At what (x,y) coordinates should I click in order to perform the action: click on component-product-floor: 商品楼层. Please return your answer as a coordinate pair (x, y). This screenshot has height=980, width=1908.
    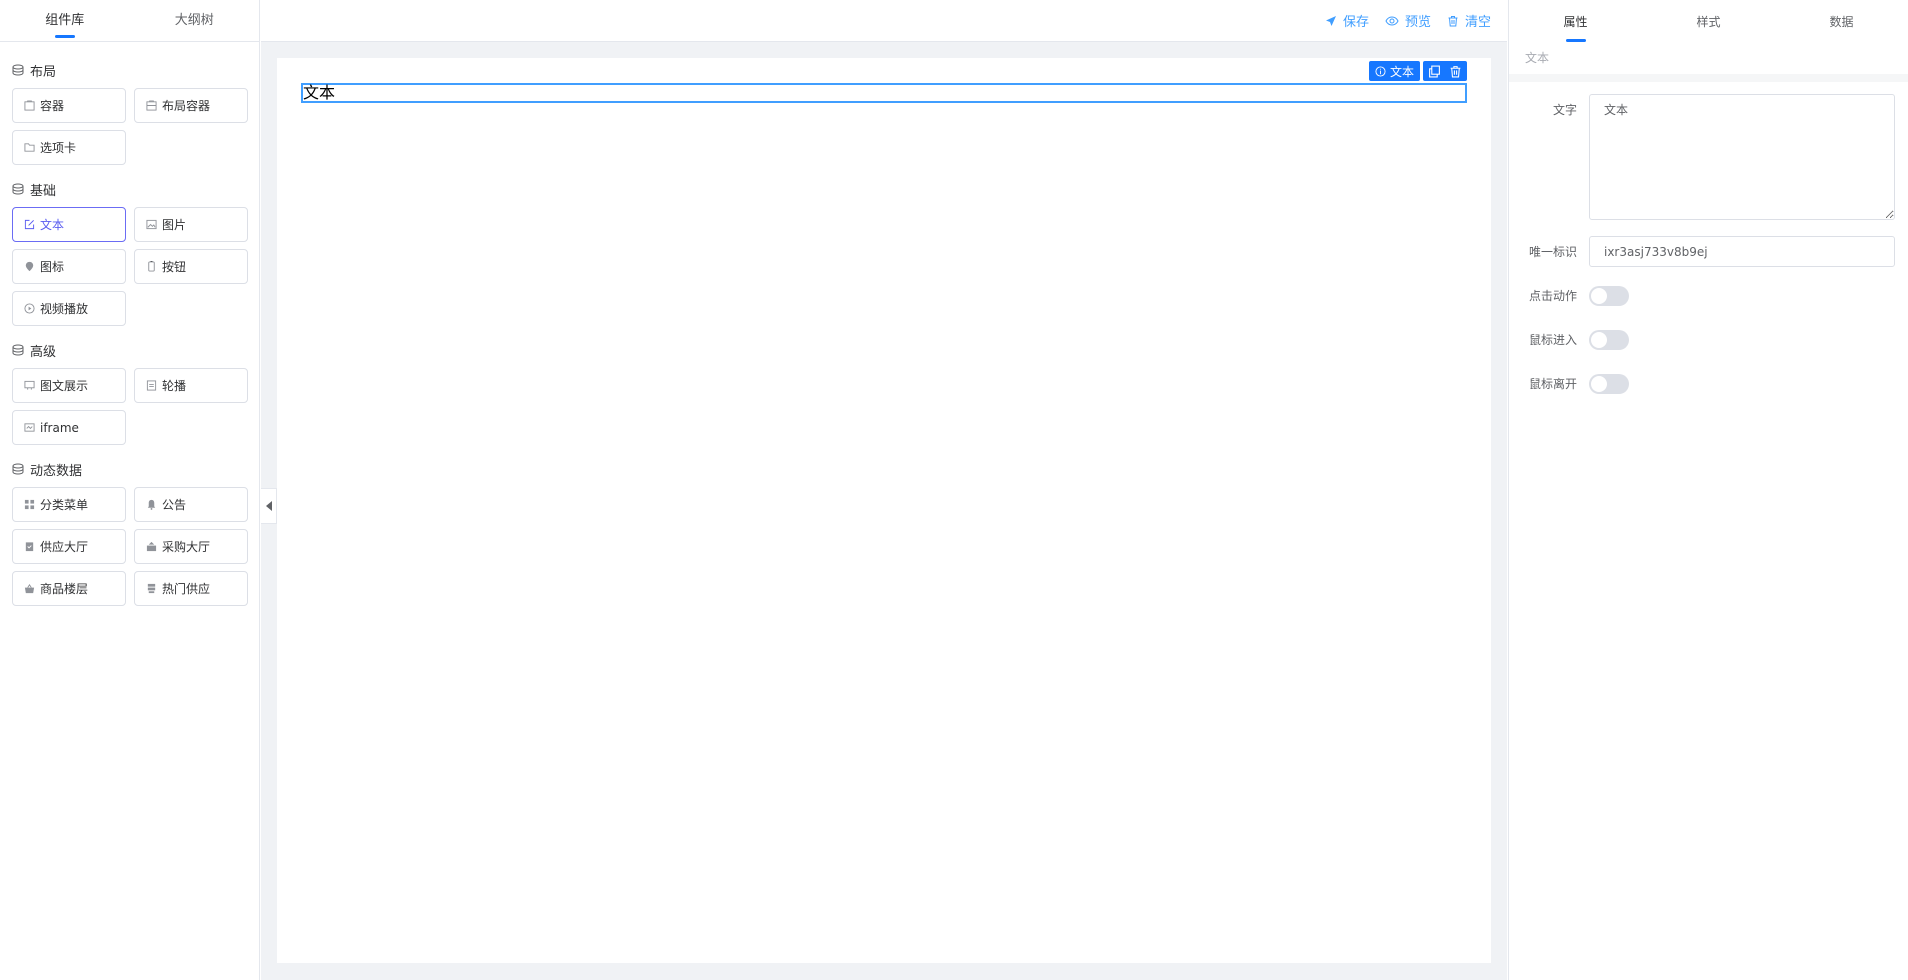
    Looking at the image, I should click on (69, 588).